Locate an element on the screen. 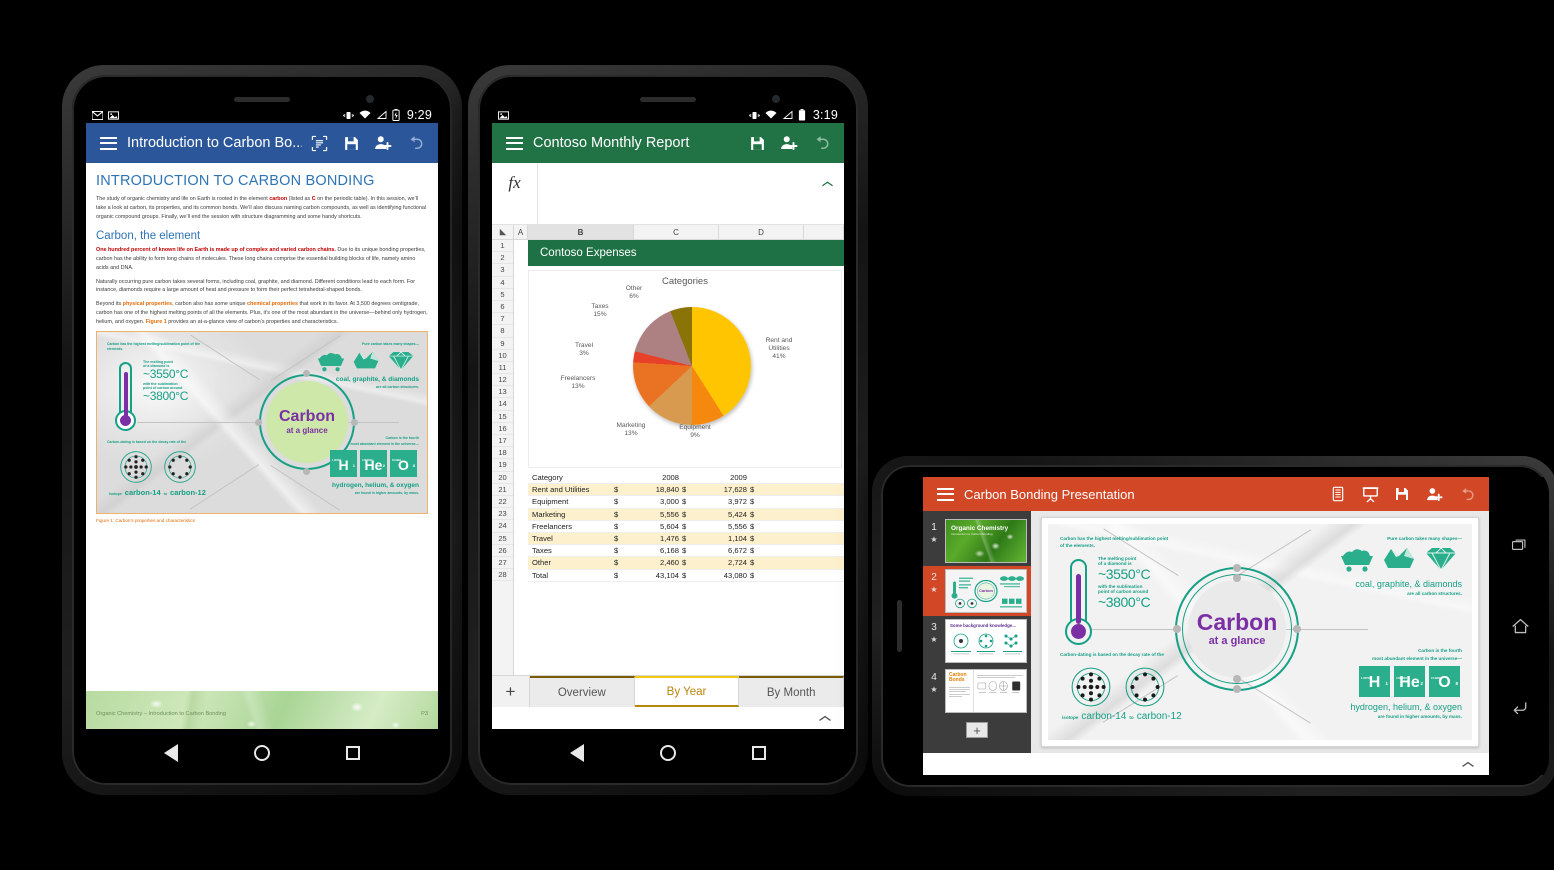 This screenshot has width=1554, height=870. table-header-row: Category 2008 2009 is located at coordinates (686, 478).